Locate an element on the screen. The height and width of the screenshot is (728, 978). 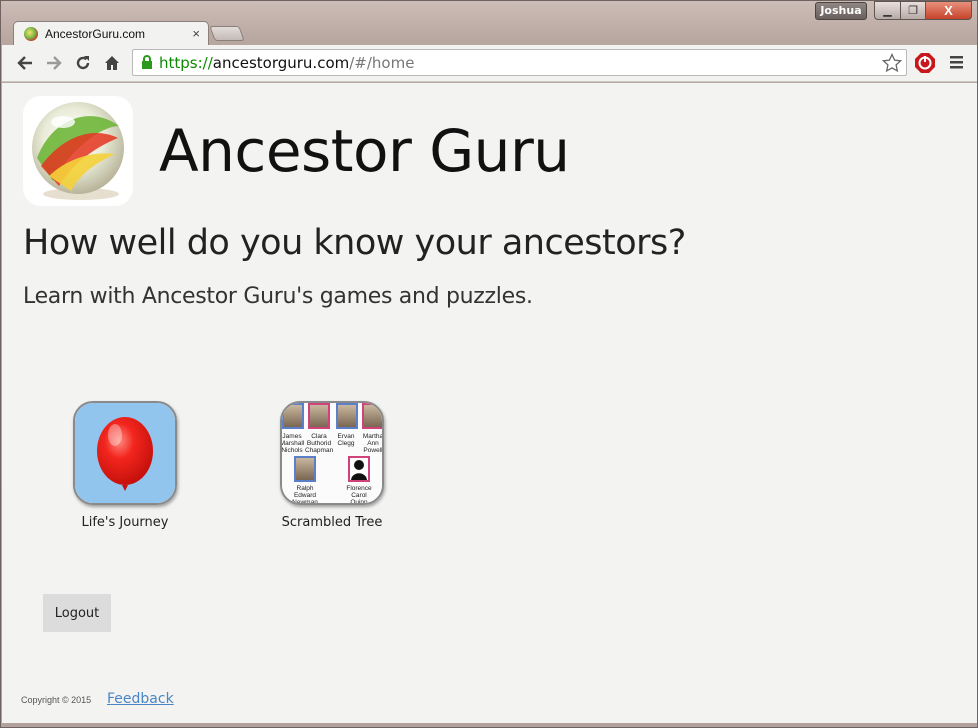
home-icon is located at coordinates (112, 63).